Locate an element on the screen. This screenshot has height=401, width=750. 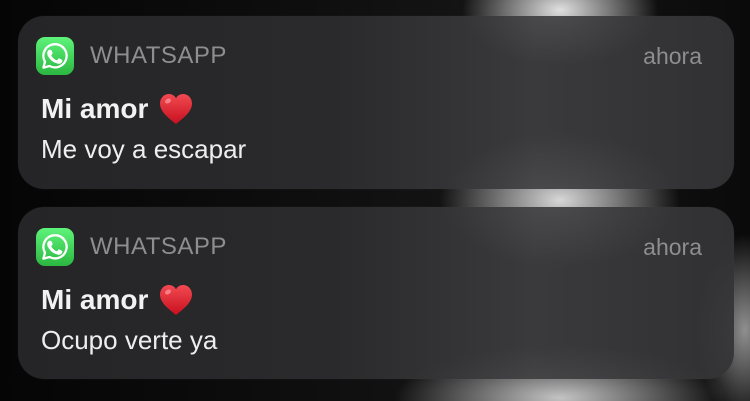
notification-message: Me voy a escapar is located at coordinates (144, 149).